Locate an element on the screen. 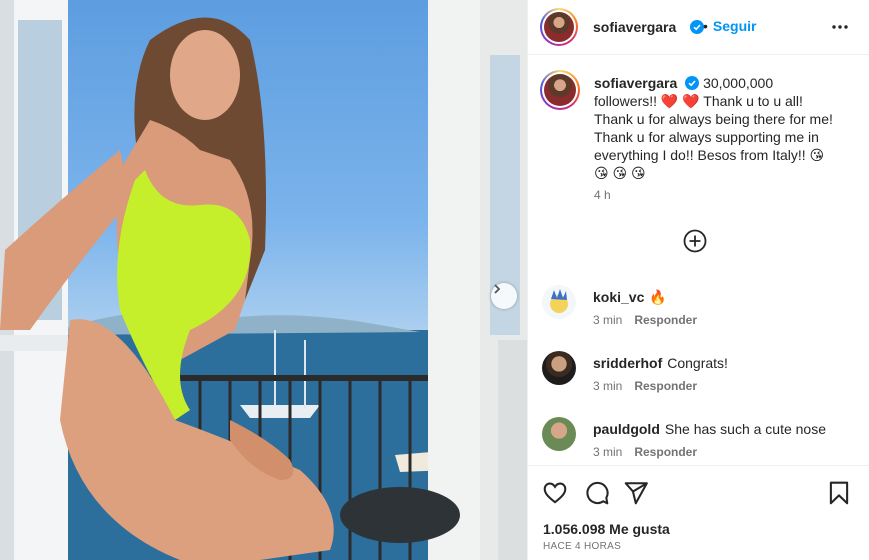 Image resolution: width=869 pixels, height=560 pixels. comment-item: koki_vc 🔥 3 min Responder is located at coordinates (698, 313).